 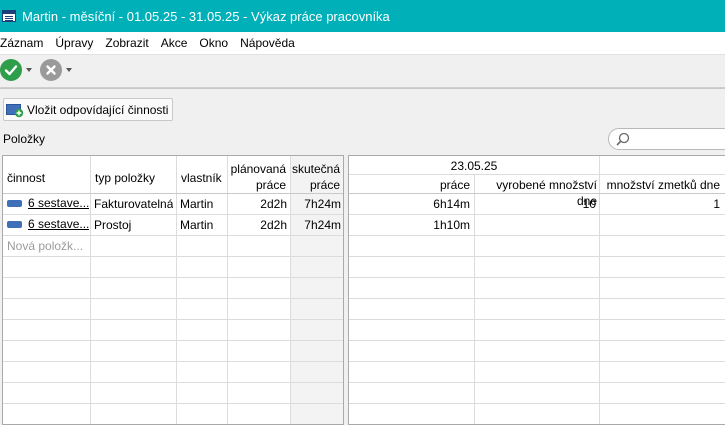 I want to click on menu-okno: Okno, so click(x=216, y=43).